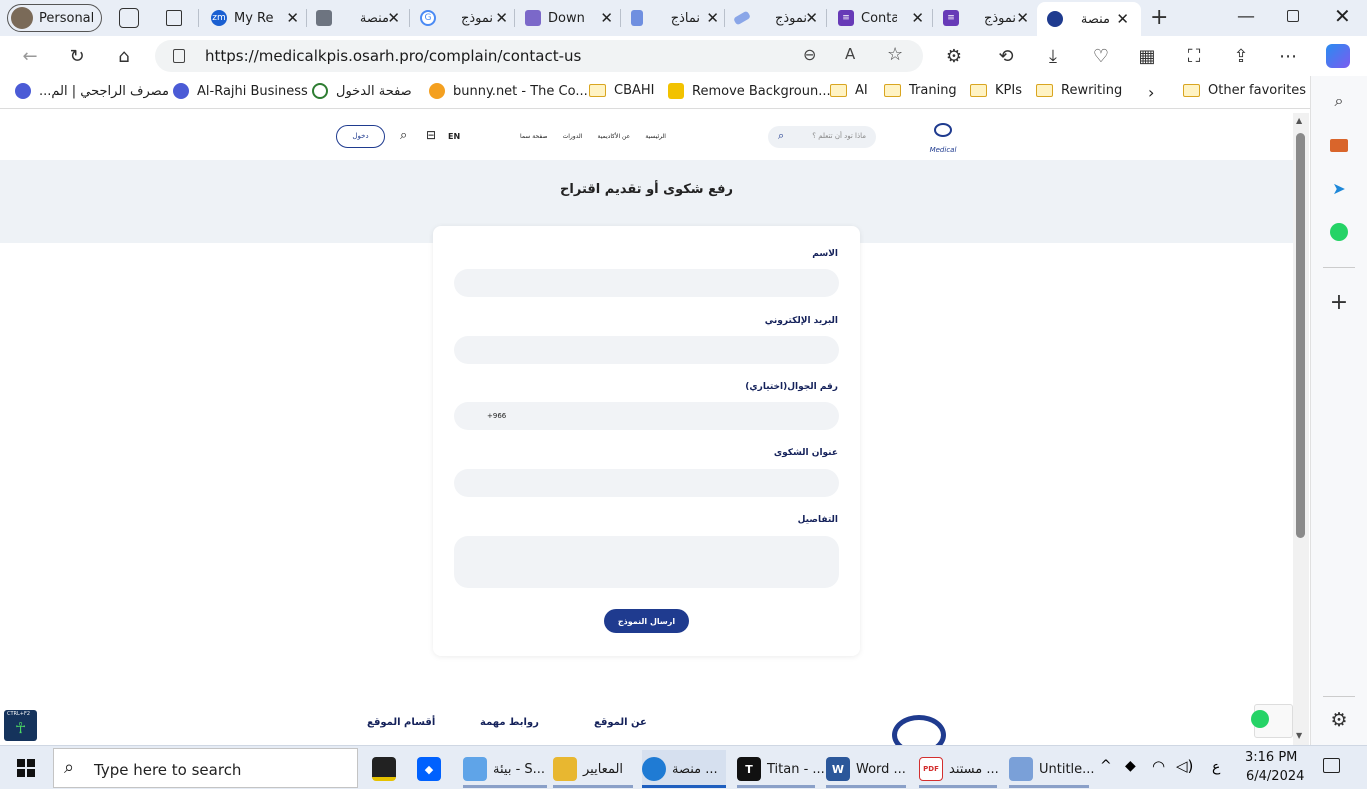  I want to click on tools-icon, so click(1339, 145).